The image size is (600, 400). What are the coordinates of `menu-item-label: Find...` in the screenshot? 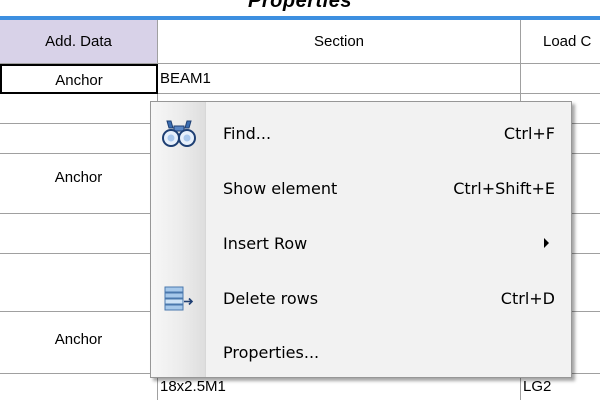 It's located at (247, 133).